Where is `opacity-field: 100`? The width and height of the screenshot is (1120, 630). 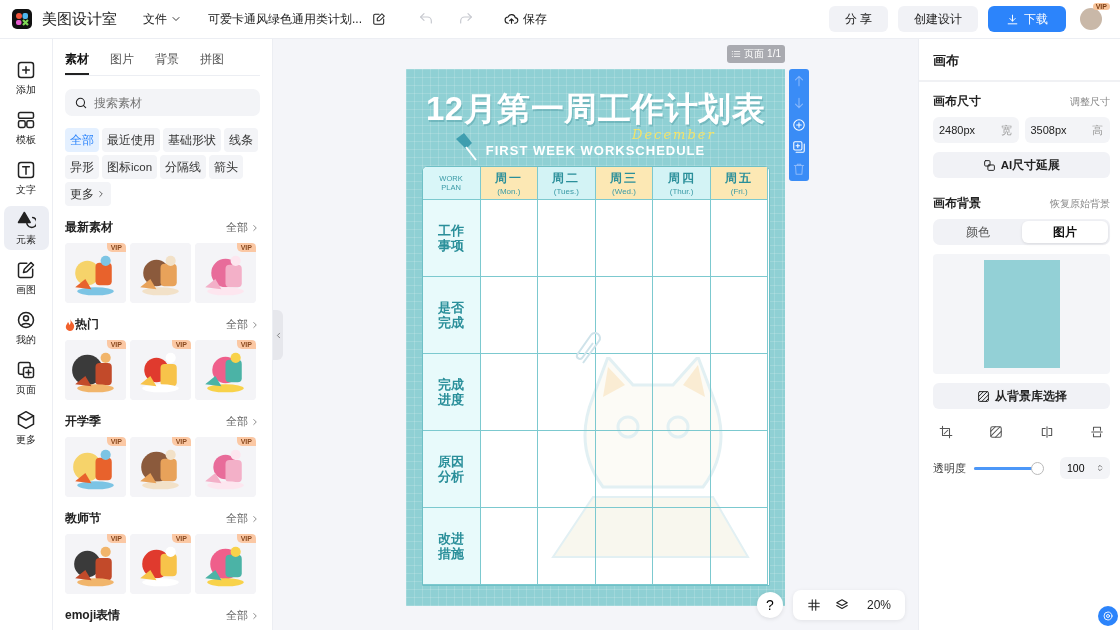
opacity-field: 100 is located at coordinates (1085, 468).